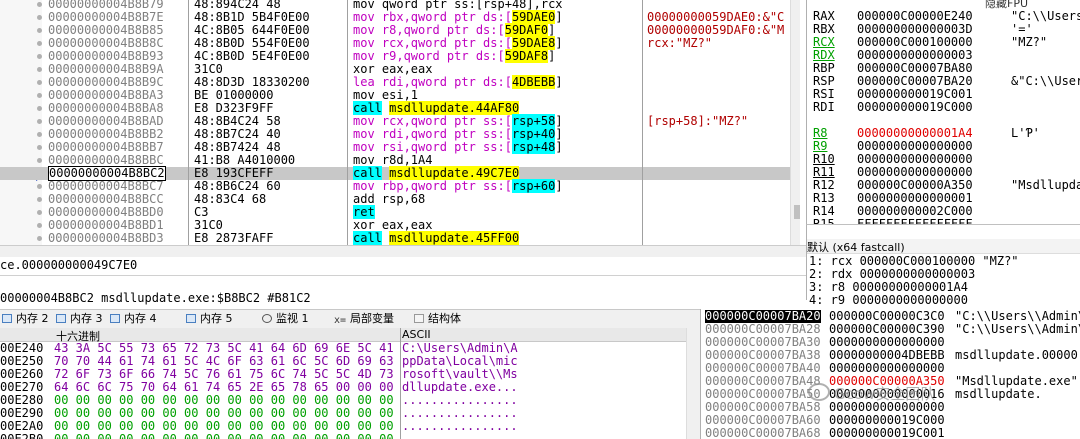 The image size is (1080, 439). I want to click on info-divider, so click(403, 275).